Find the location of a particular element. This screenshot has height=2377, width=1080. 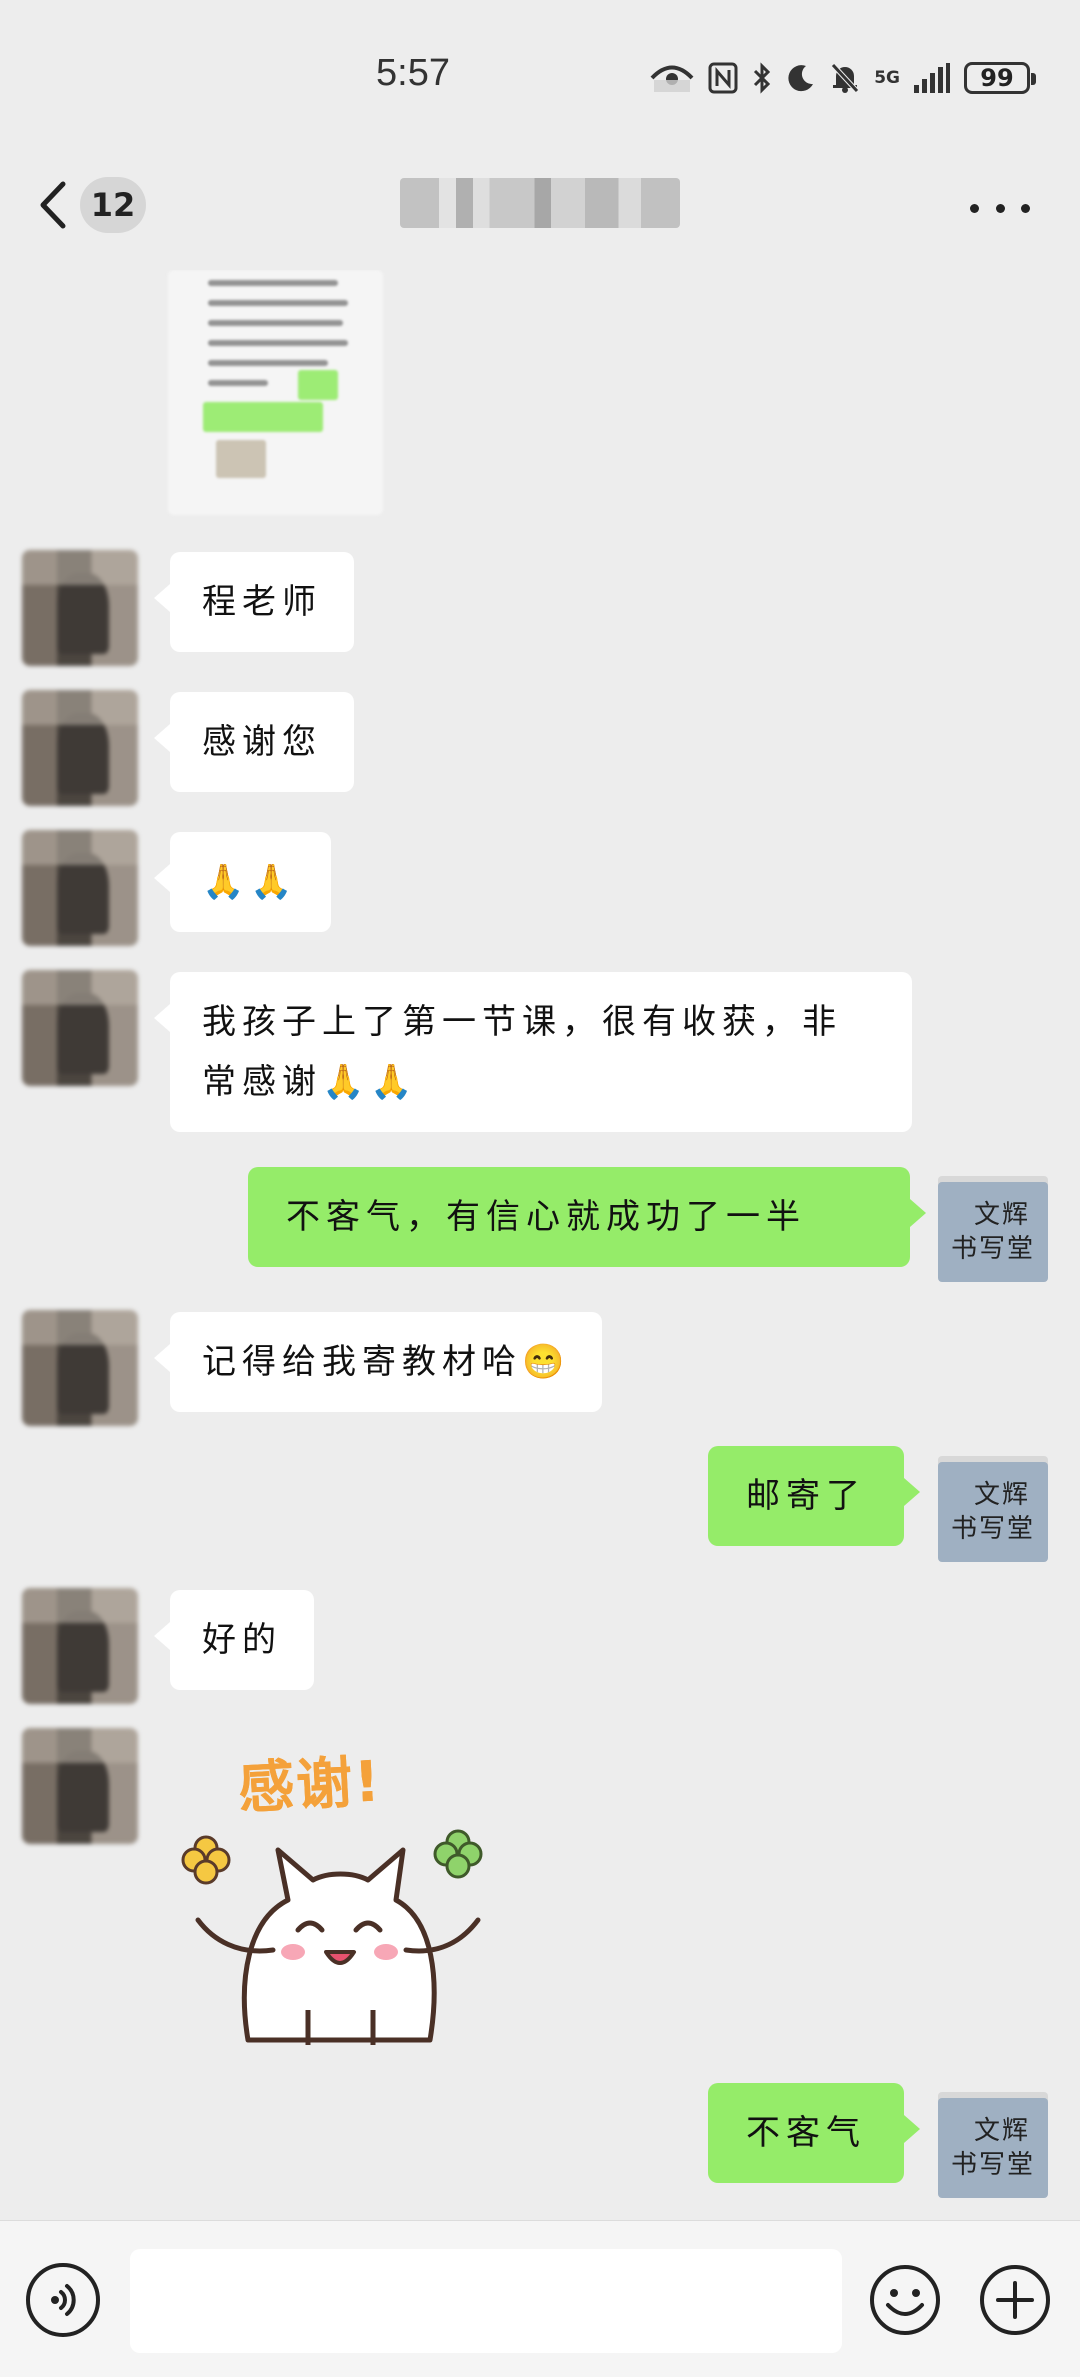

message-bubble-incoming: 感谢您 is located at coordinates (254, 742).